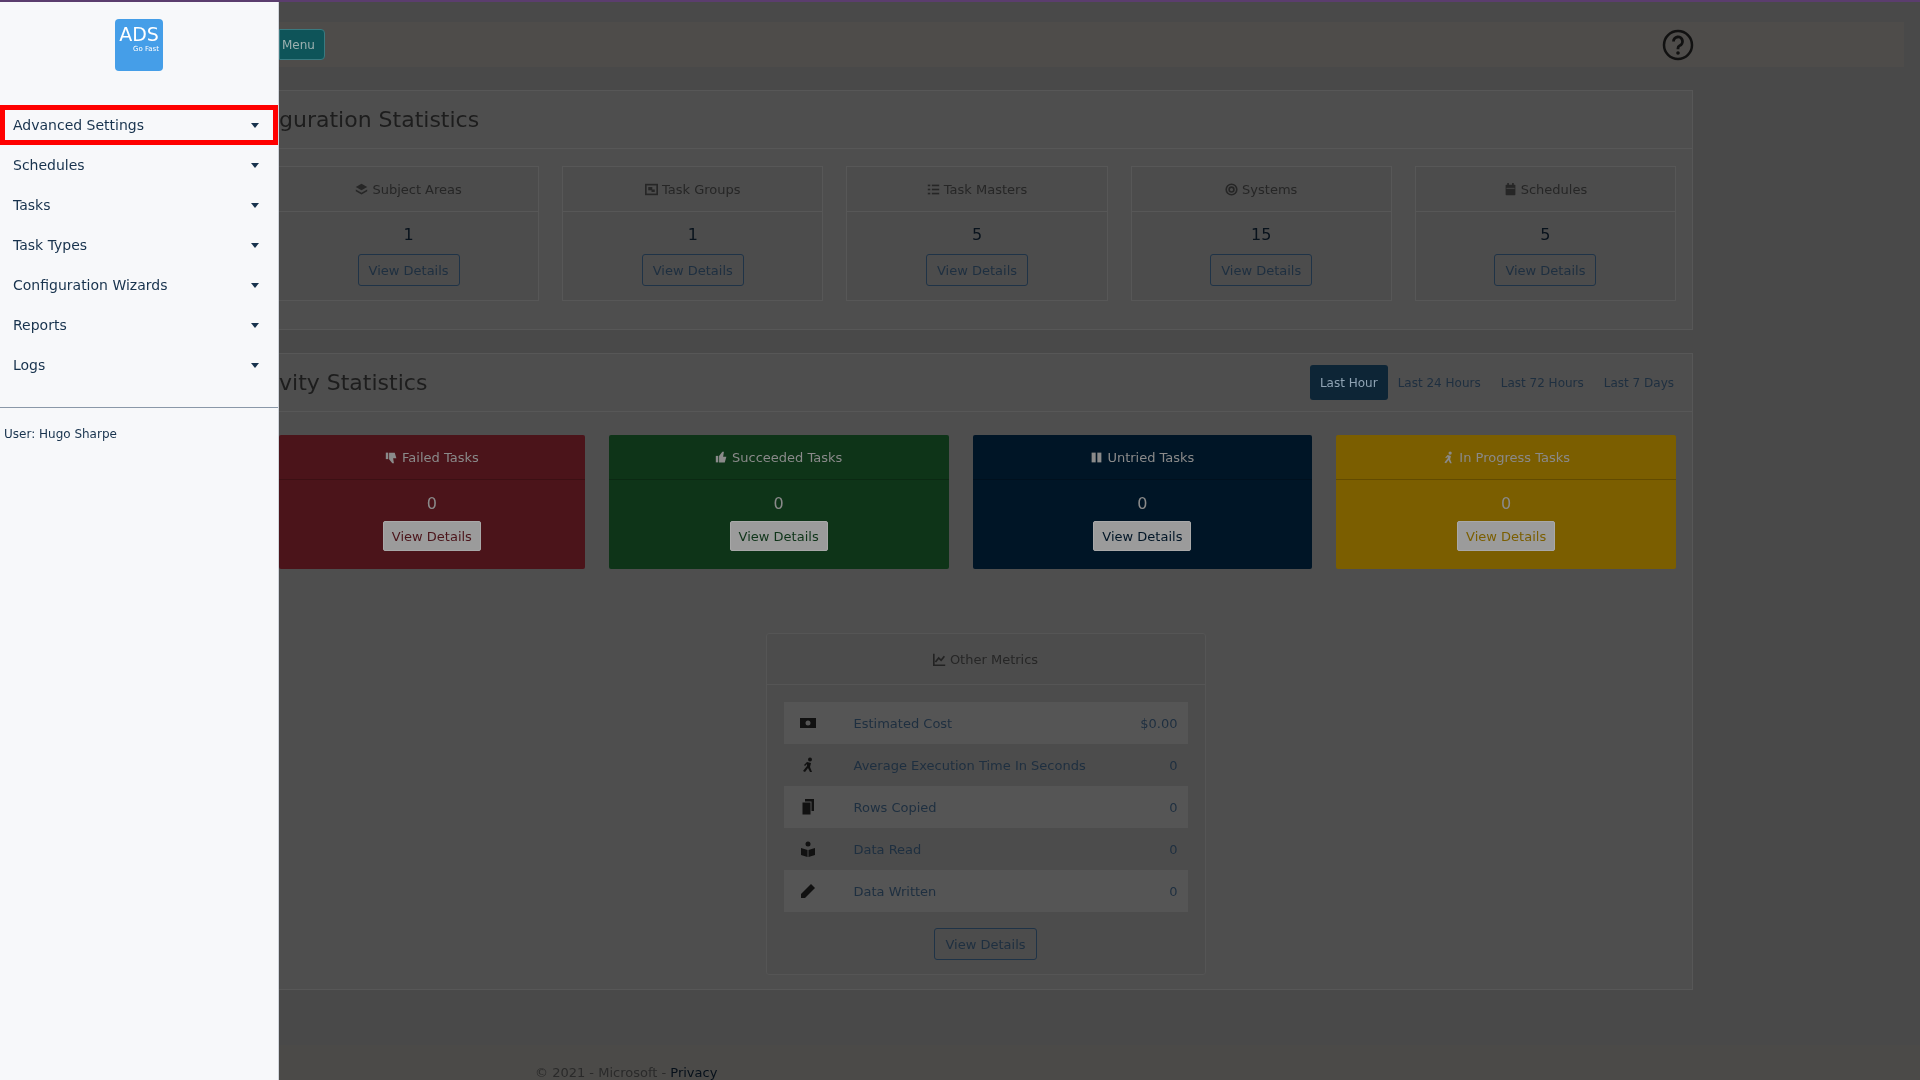 Image resolution: width=1920 pixels, height=1080 pixels. I want to click on money-bill-icon, so click(807, 723).